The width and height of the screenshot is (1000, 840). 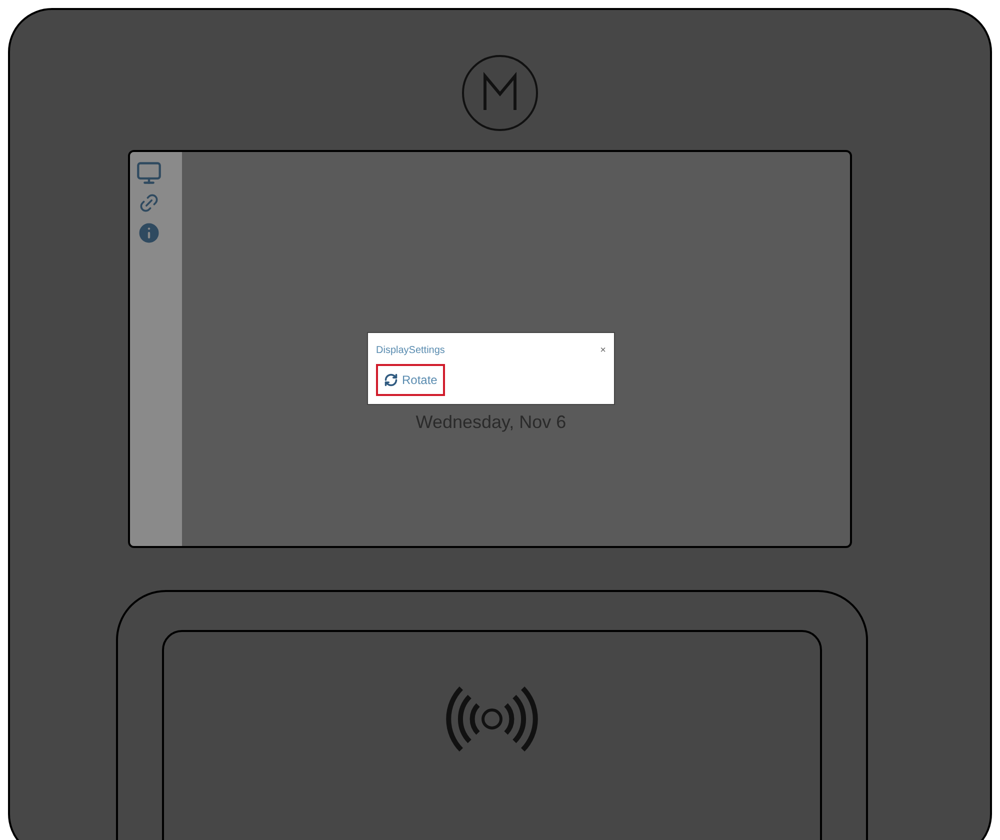 What do you see at coordinates (603, 351) in the screenshot?
I see `close-button: ×` at bounding box center [603, 351].